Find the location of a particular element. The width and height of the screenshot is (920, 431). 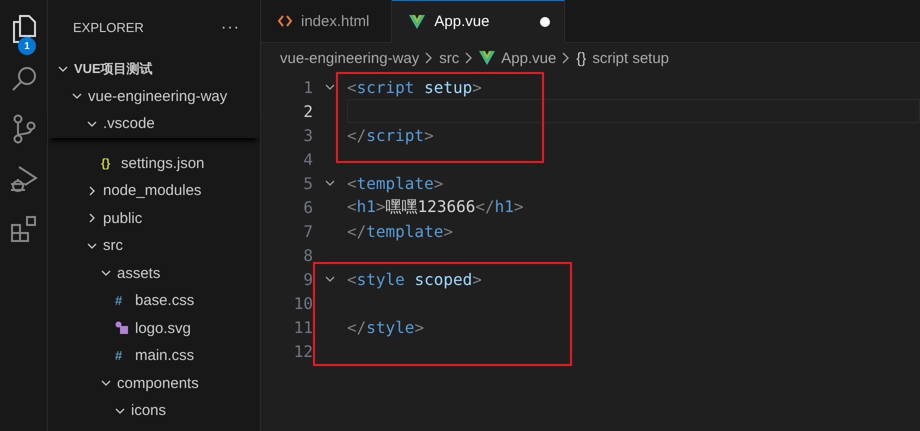

code-line: <style scoped> is located at coordinates (414, 279).